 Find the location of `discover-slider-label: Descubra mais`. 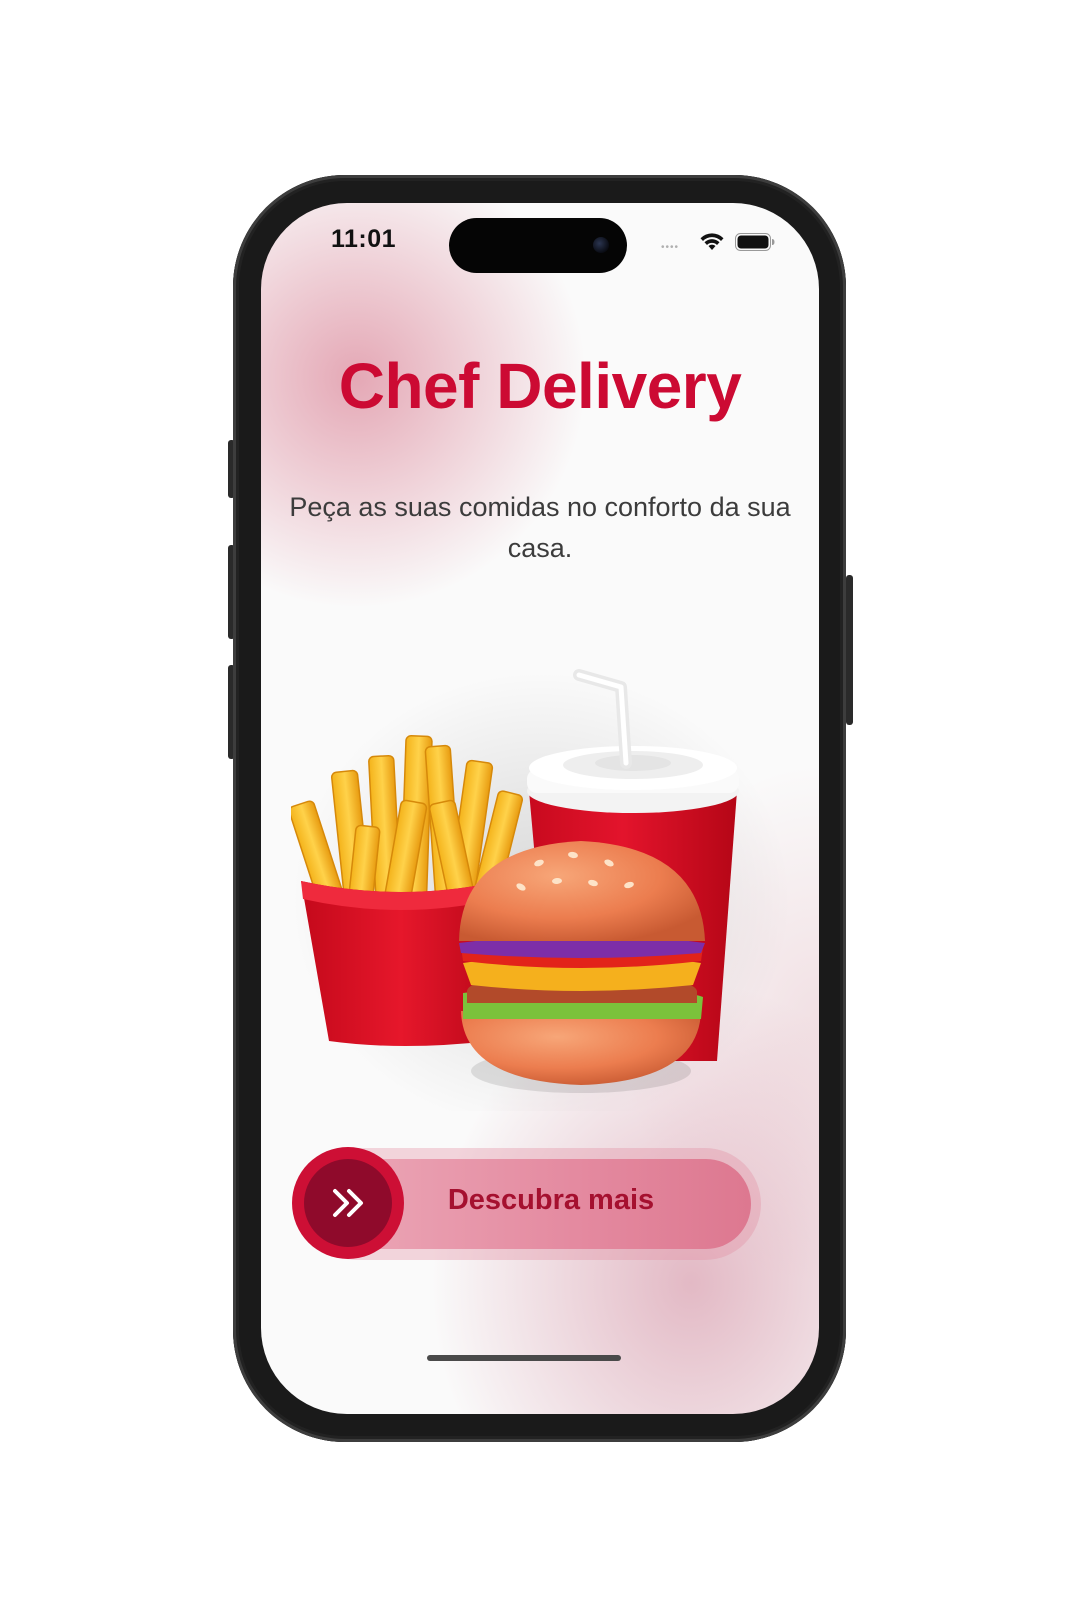

discover-slider-label: Descubra mais is located at coordinates (551, 1200).